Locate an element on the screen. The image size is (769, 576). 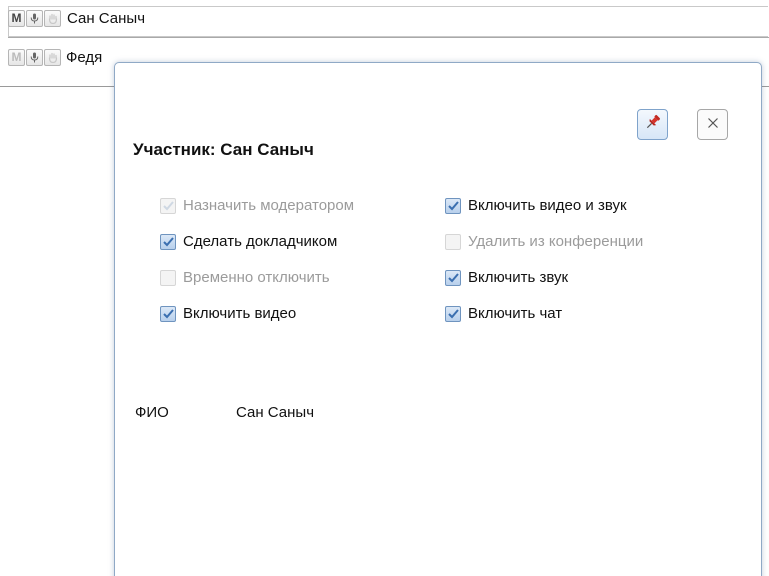
participant-row: M Сан Саныч is located at coordinates (76, 18).